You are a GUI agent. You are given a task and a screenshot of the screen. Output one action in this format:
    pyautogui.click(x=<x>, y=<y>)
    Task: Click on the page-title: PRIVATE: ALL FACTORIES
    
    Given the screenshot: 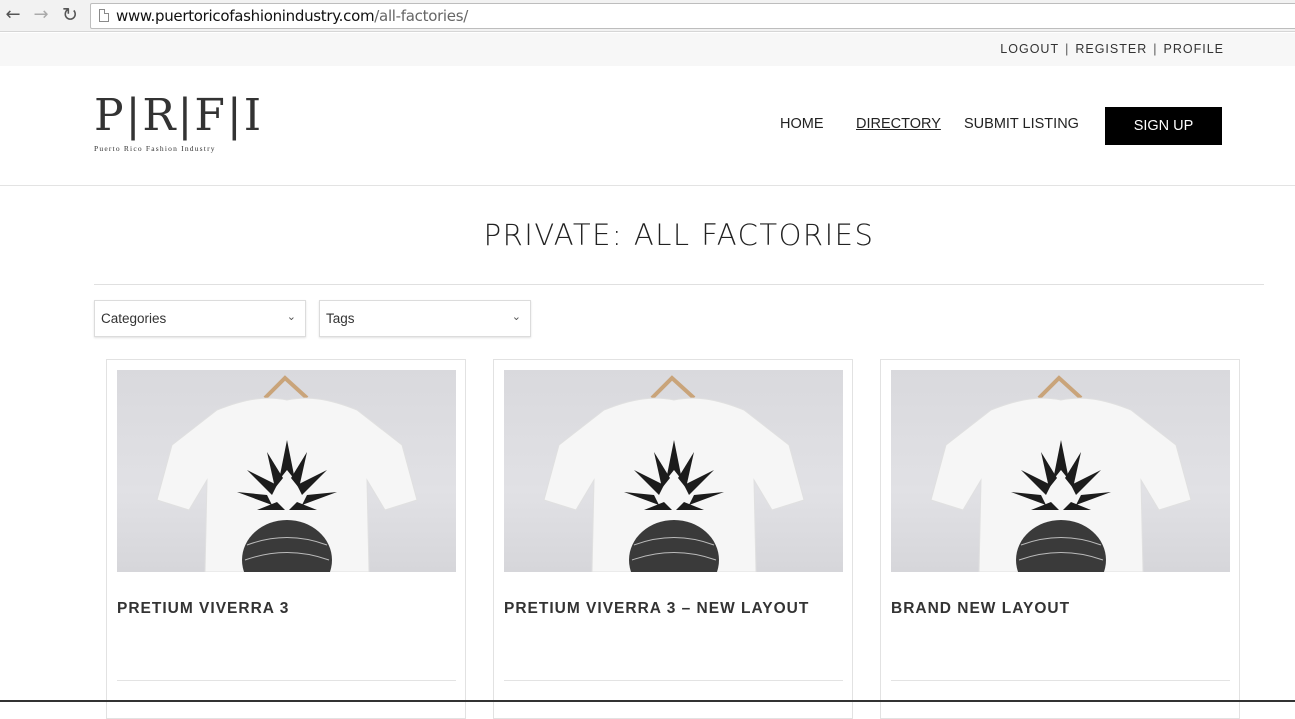 What is the action you would take?
    pyautogui.click(x=679, y=235)
    